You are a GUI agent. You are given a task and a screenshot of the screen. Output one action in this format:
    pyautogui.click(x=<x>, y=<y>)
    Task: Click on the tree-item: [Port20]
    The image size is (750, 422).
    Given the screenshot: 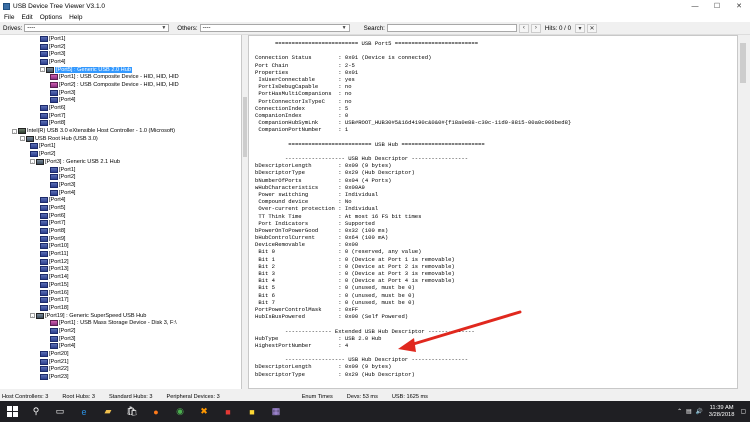 What is the action you would take?
    pyautogui.click(x=120, y=354)
    